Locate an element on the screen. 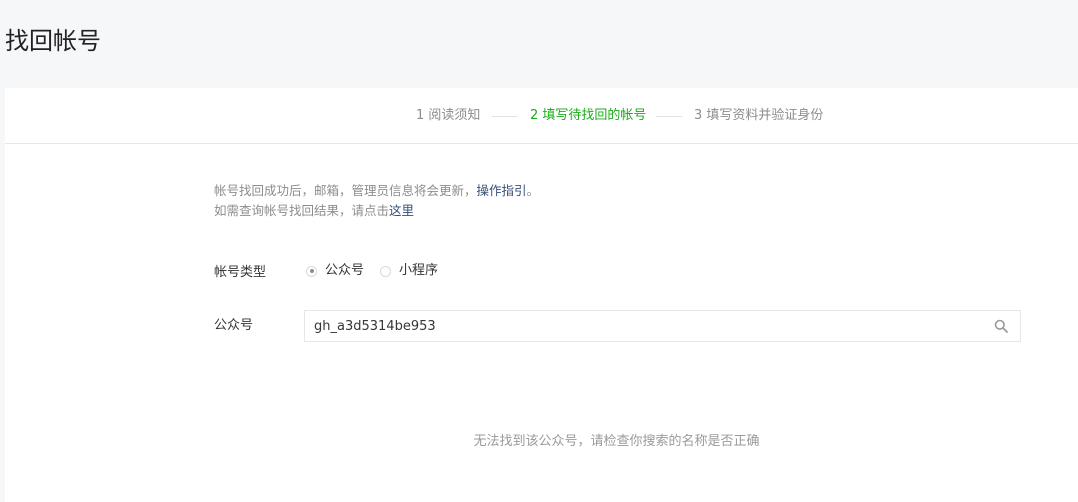 This screenshot has height=502, width=1078. account-search-box is located at coordinates (662, 326).